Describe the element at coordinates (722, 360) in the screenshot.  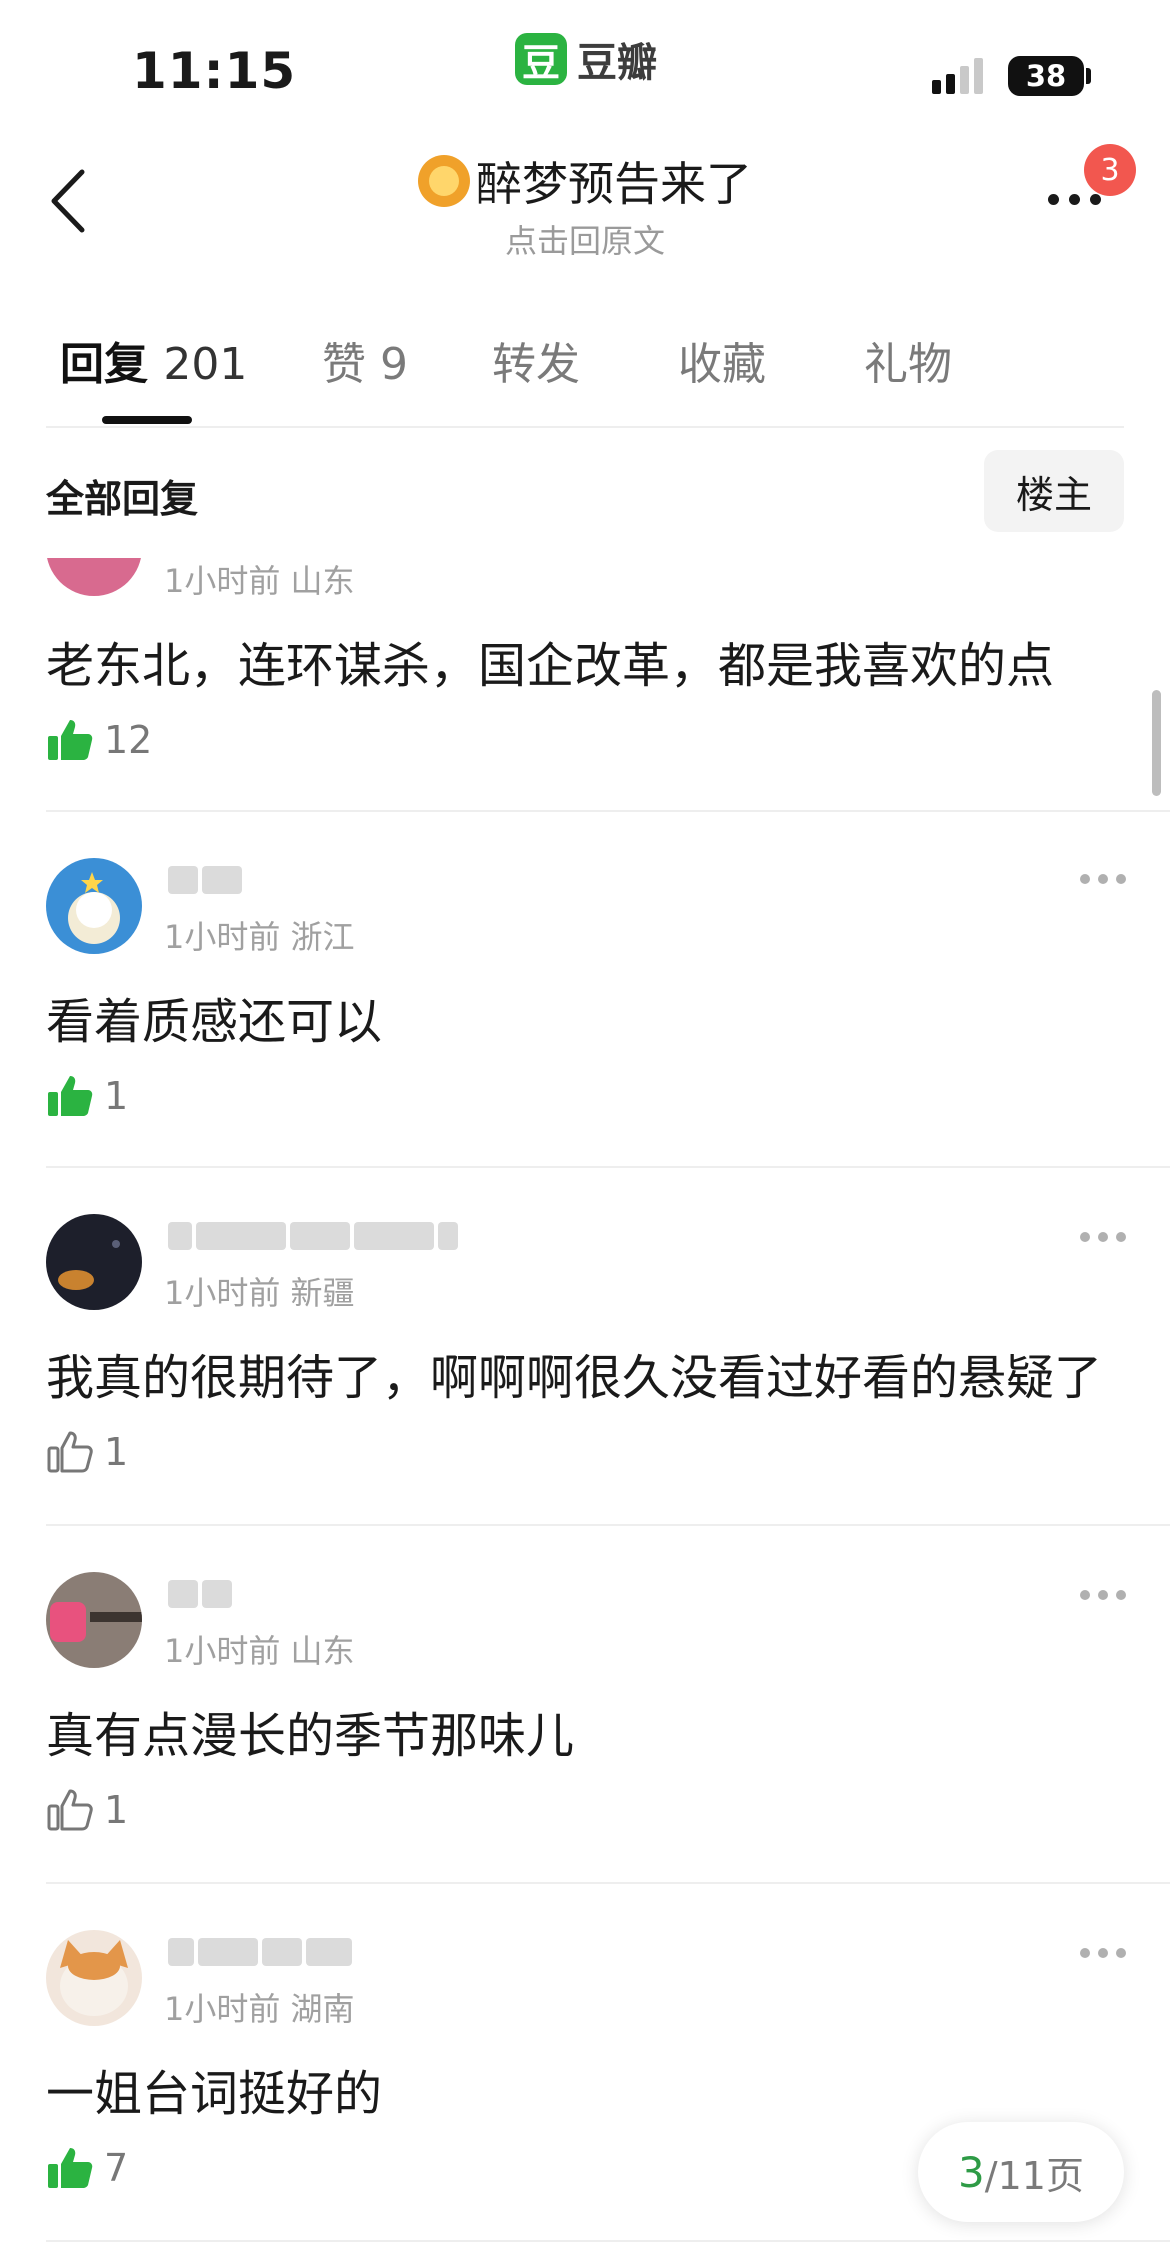
I see `tab-favorites: 收藏` at that location.